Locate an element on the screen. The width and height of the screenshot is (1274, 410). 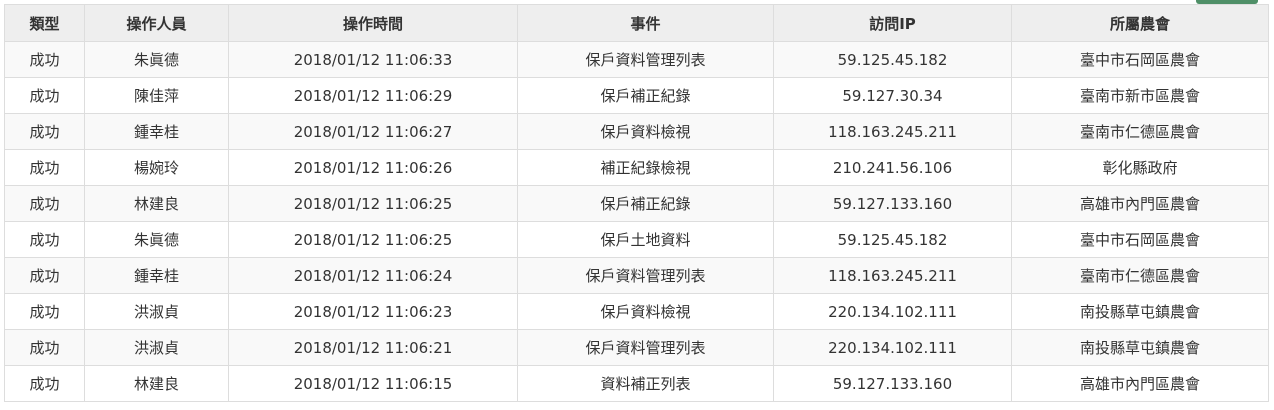
cell-ip: 210.241.56.106 is located at coordinates (892, 167).